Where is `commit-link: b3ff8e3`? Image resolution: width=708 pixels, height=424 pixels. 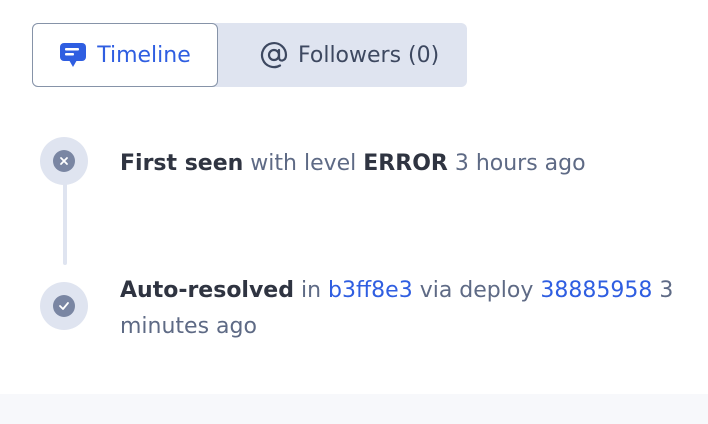
commit-link: b3ff8e3 is located at coordinates (370, 290).